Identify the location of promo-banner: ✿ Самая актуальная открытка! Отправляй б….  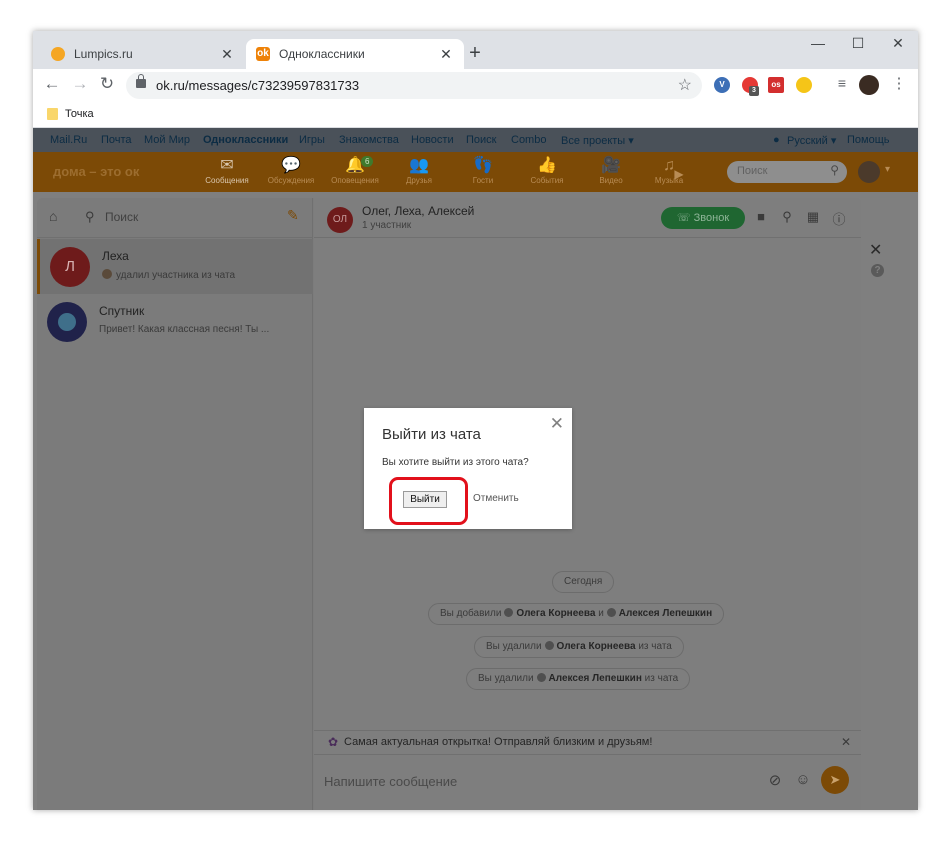
(587, 742).